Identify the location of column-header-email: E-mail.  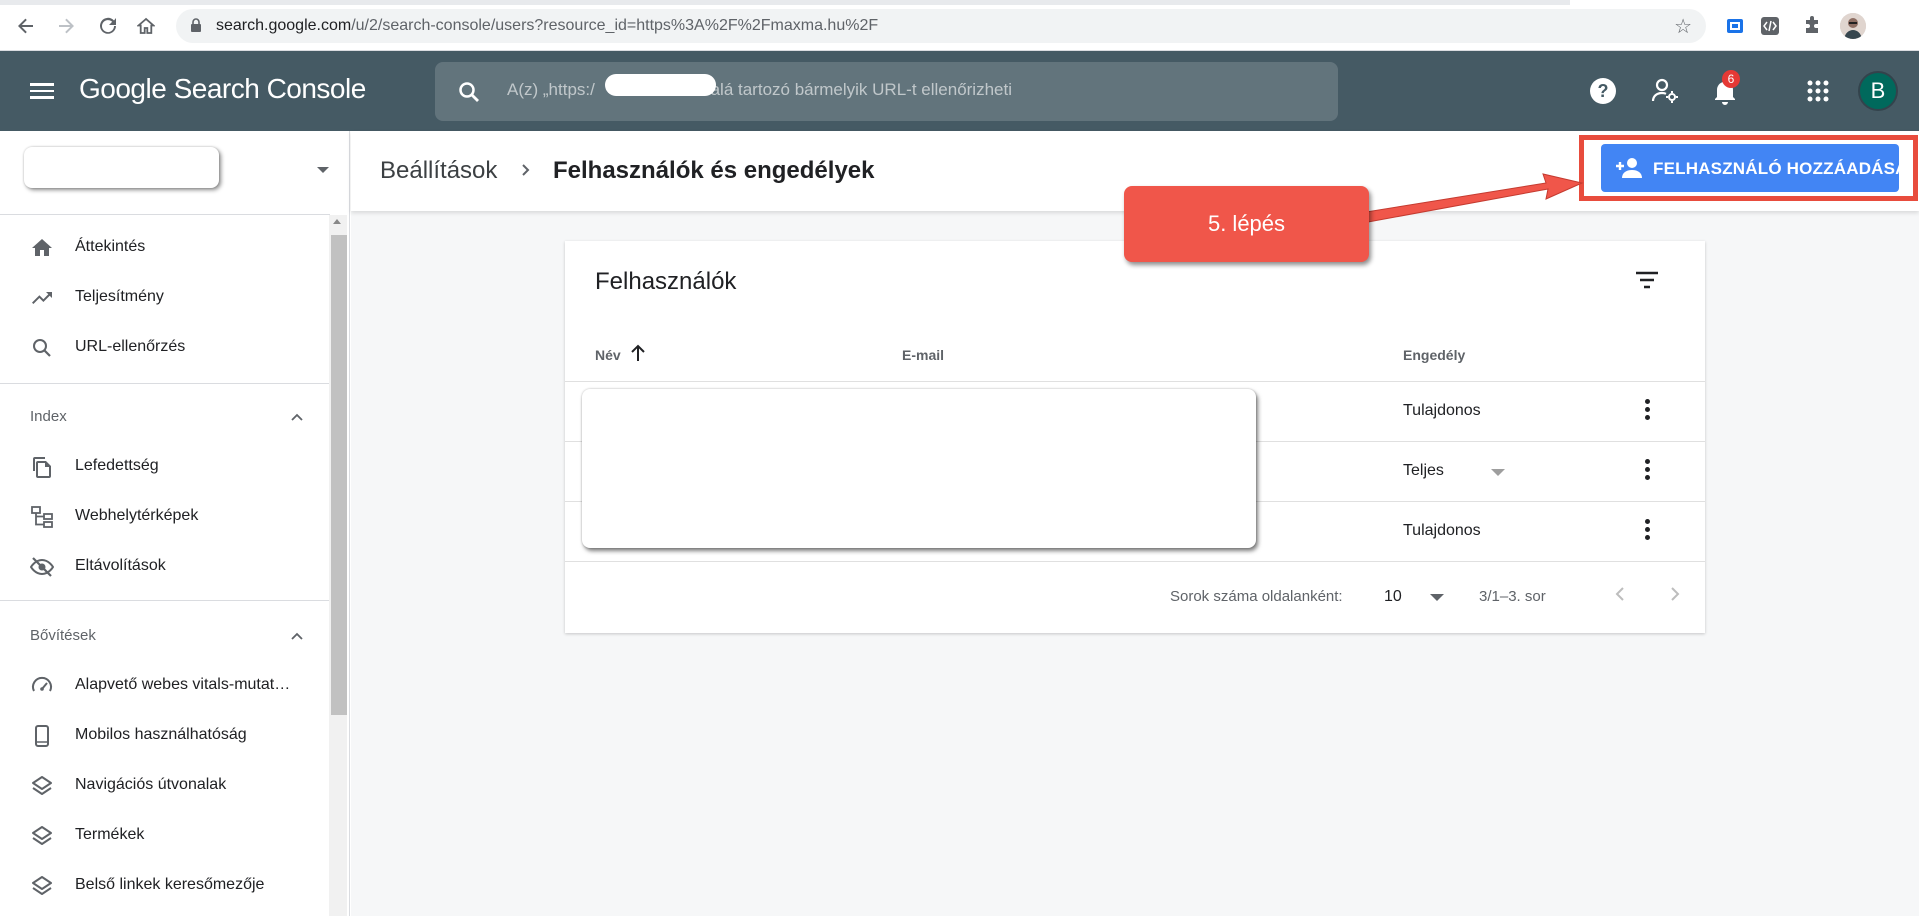
(923, 355).